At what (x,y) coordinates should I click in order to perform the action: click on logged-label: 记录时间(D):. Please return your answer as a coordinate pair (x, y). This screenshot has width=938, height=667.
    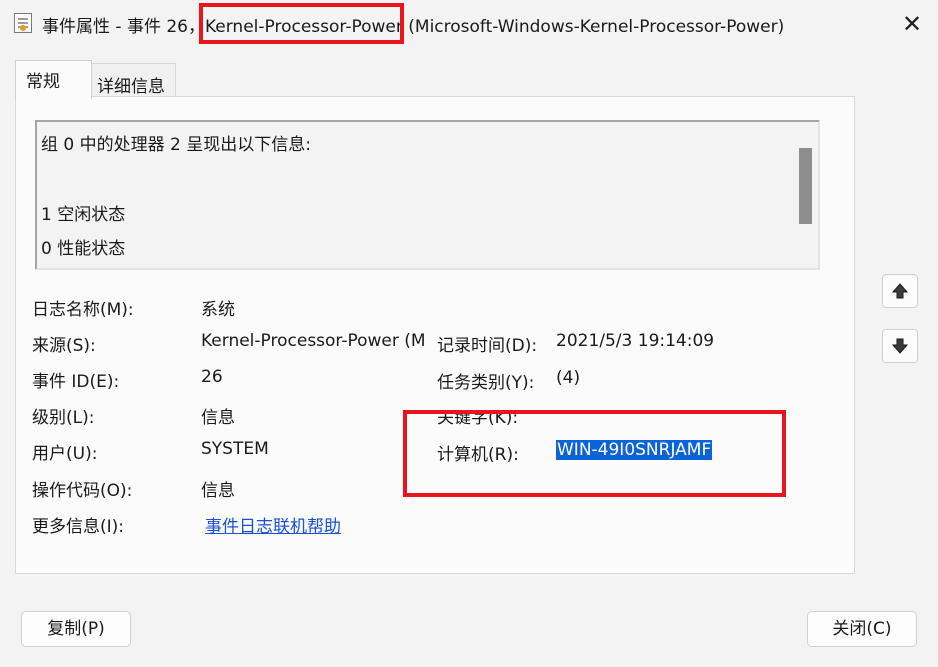
    Looking at the image, I should click on (487, 346).